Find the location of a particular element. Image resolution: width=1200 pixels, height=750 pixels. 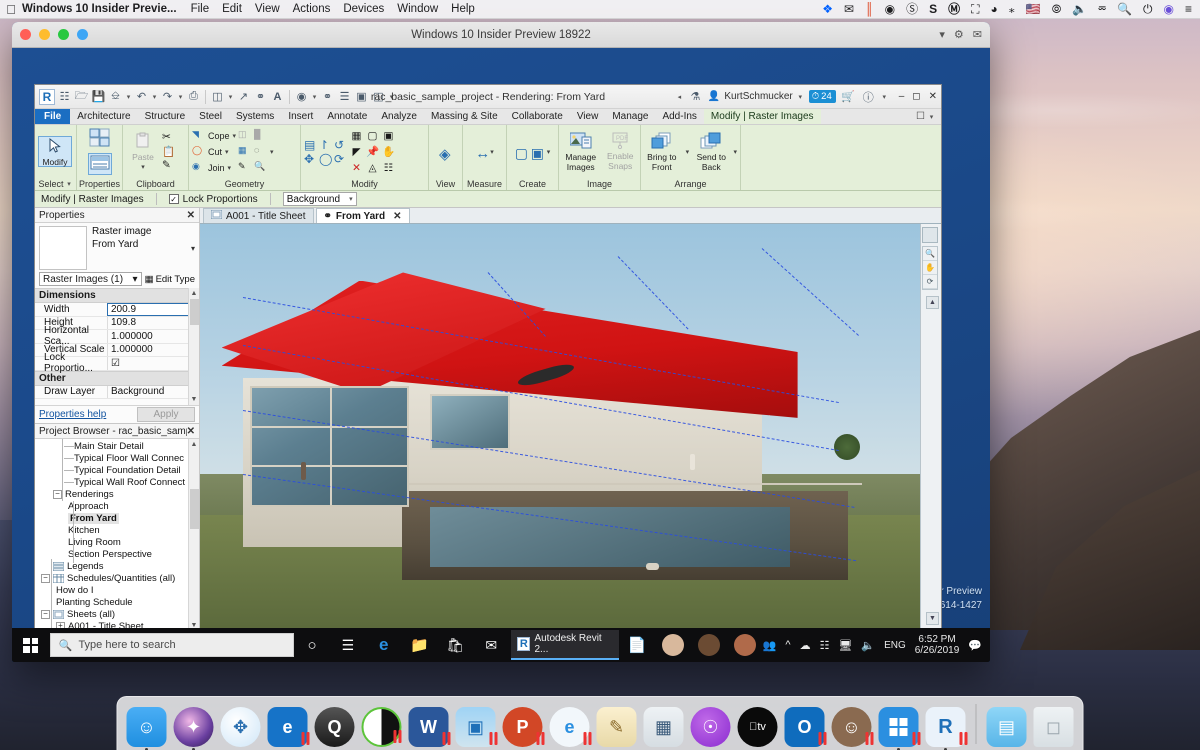

align-icon: ▤ is located at coordinates (310, 145).